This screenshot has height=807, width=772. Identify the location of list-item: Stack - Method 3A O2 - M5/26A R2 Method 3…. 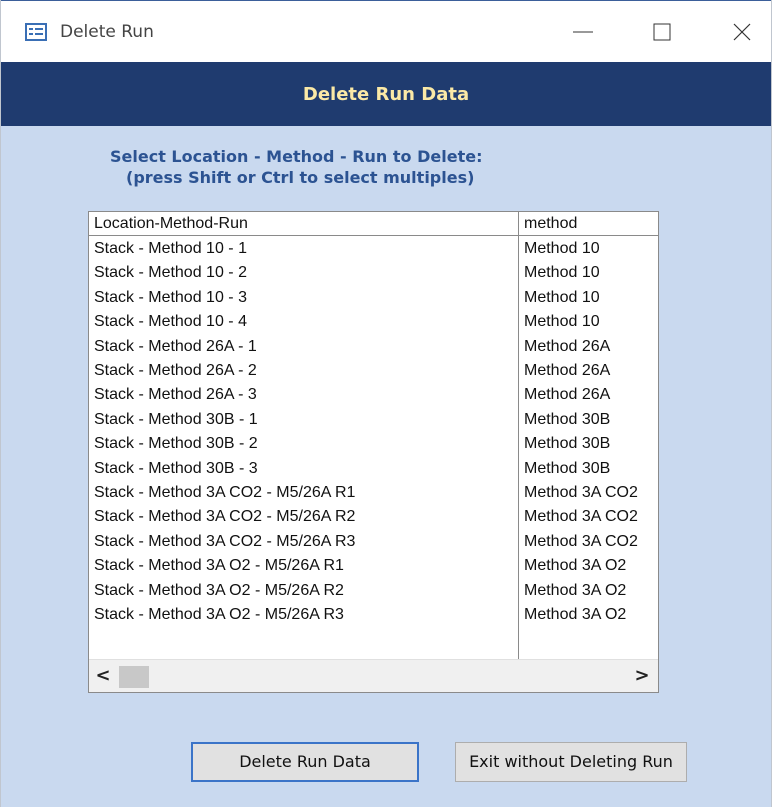
(373, 591).